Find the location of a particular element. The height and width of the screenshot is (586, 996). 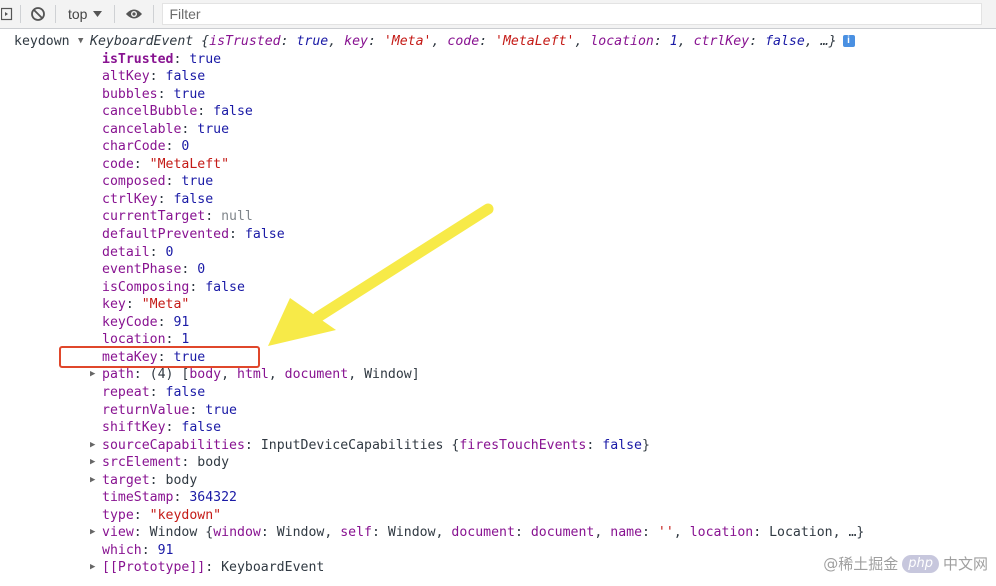

summary-class-name: KeyboardEvent is located at coordinates (142, 41).